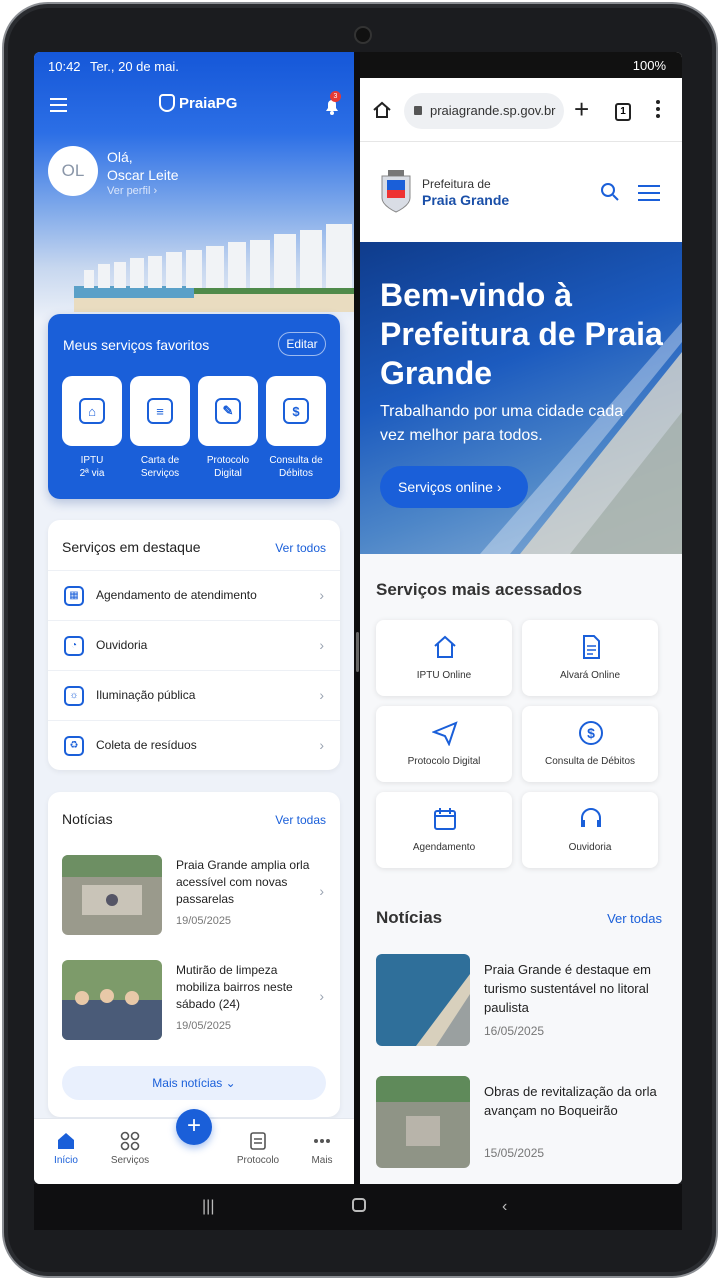 This screenshot has width=720, height=1280. What do you see at coordinates (214, 268) in the screenshot?
I see `city-skyline-image` at bounding box center [214, 268].